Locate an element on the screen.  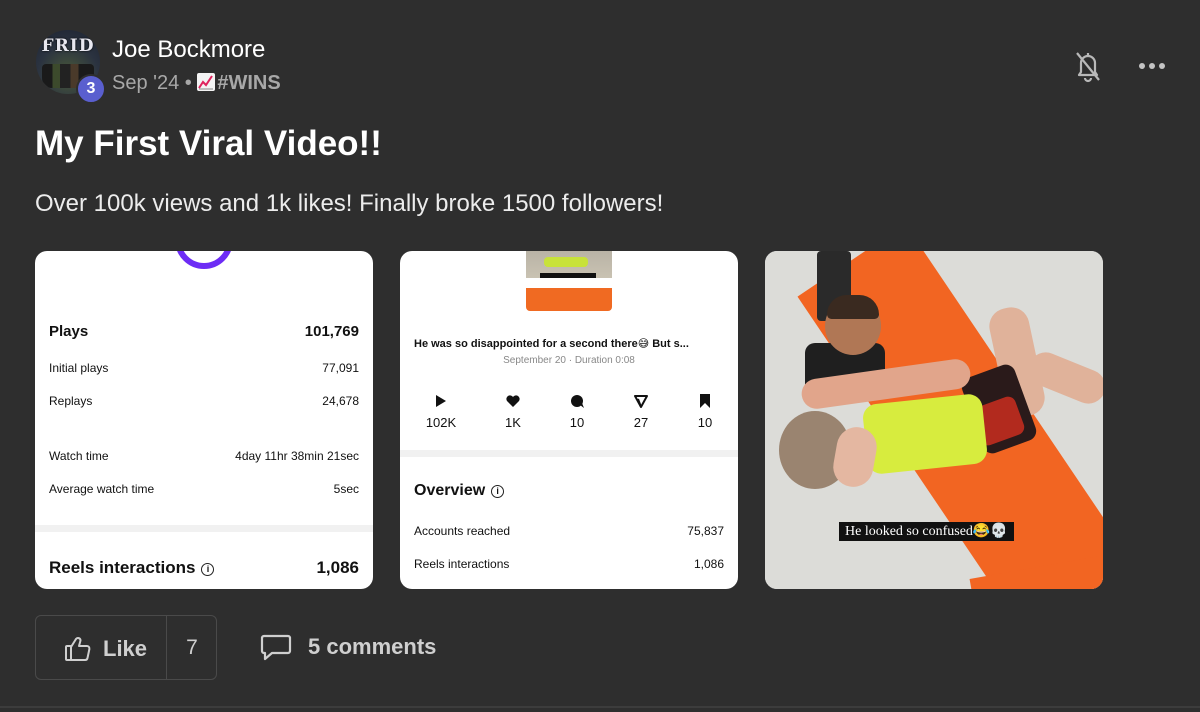
heart-icon is located at coordinates (513, 402).